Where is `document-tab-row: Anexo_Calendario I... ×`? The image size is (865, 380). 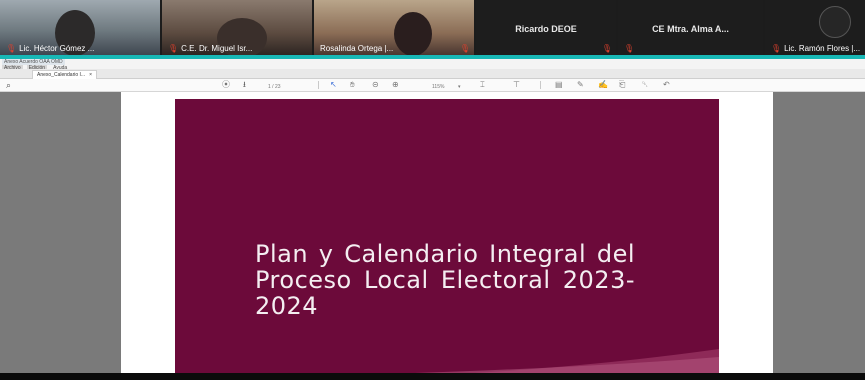
document-tab-row: Anexo_Calendario I... × is located at coordinates (432, 74).